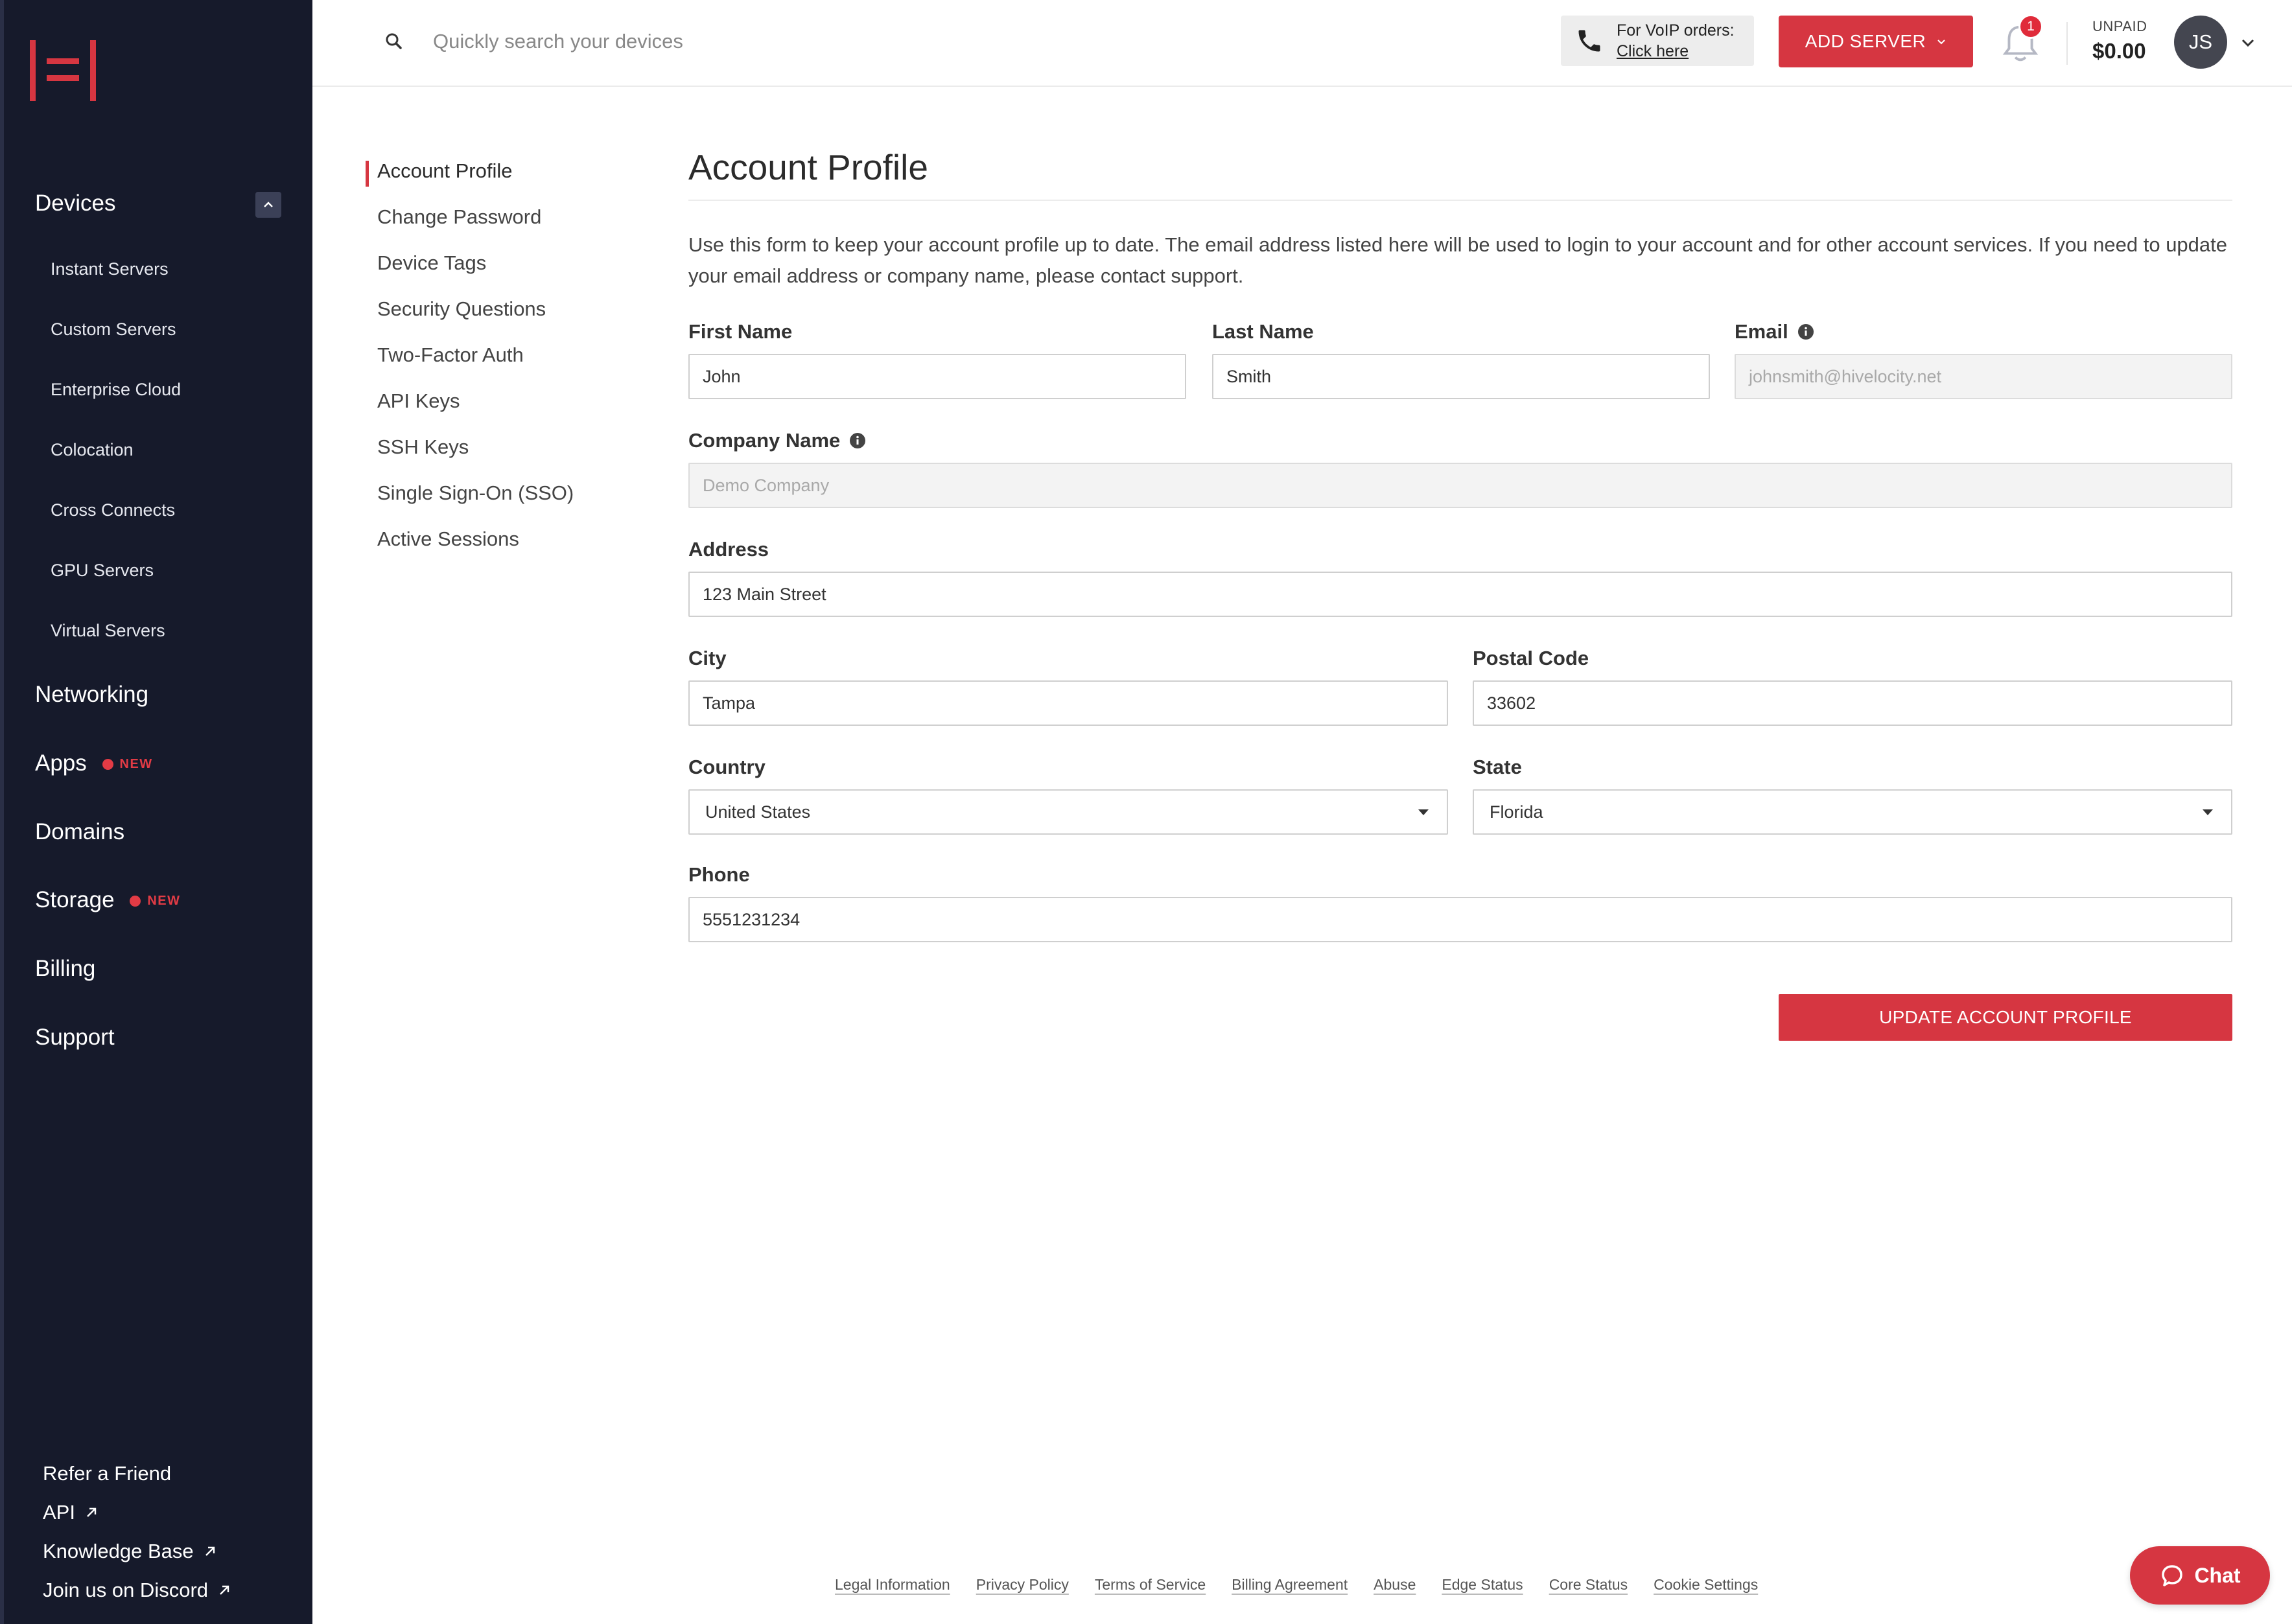 The height and width of the screenshot is (1624, 2292). I want to click on state-label-text: State, so click(1497, 767).